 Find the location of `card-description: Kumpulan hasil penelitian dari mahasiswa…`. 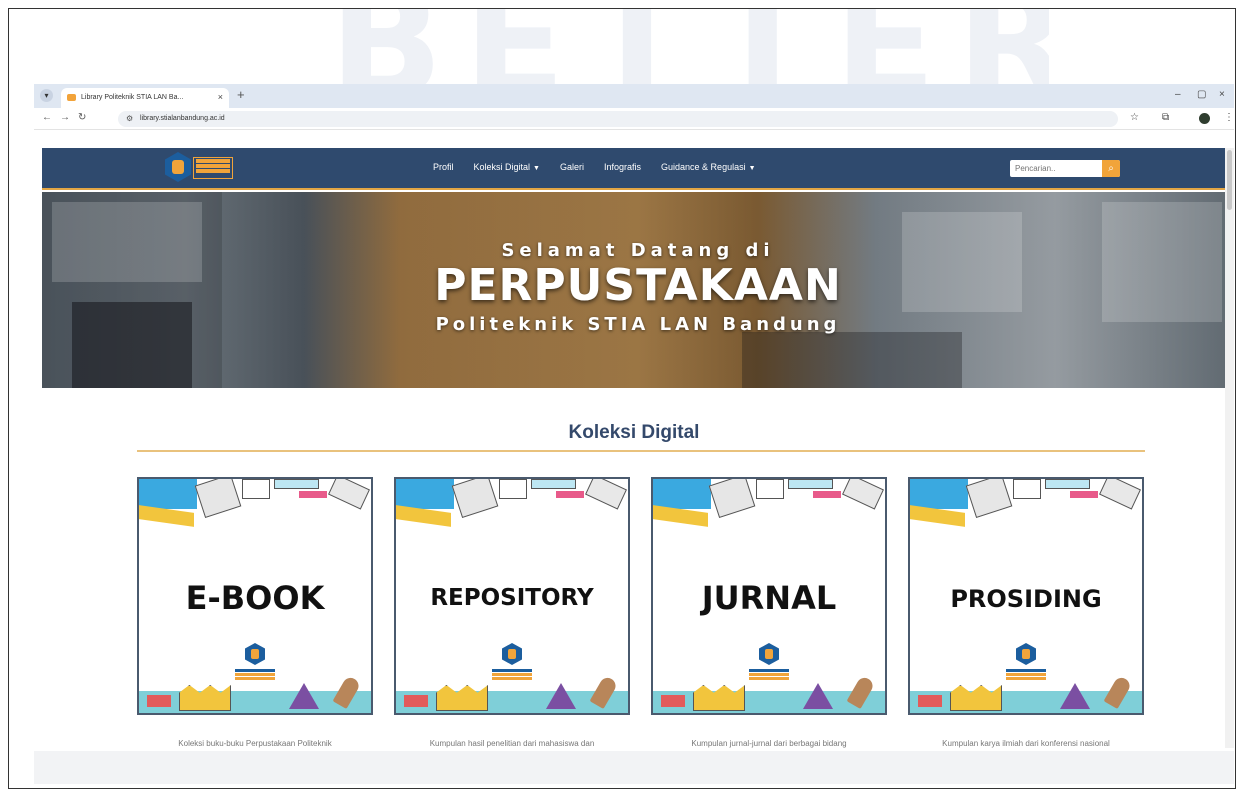

card-description: Kumpulan hasil penelitian dari mahasiswa… is located at coordinates (512, 743).